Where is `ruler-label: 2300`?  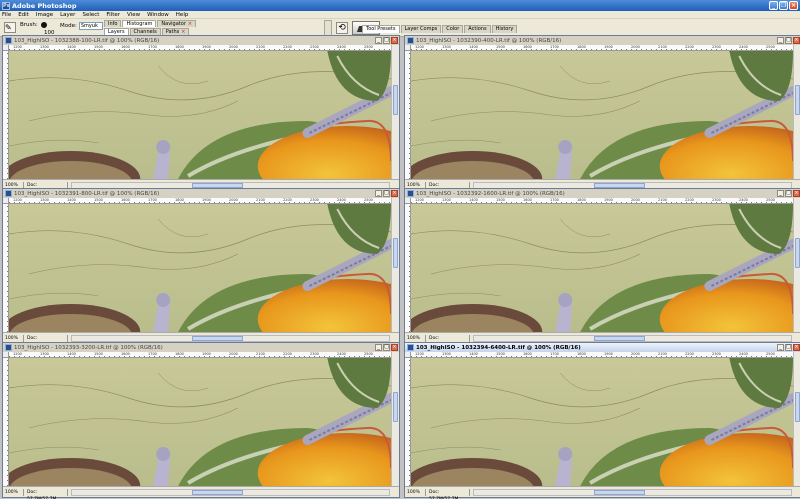
ruler-label: 2300 is located at coordinates (716, 354).